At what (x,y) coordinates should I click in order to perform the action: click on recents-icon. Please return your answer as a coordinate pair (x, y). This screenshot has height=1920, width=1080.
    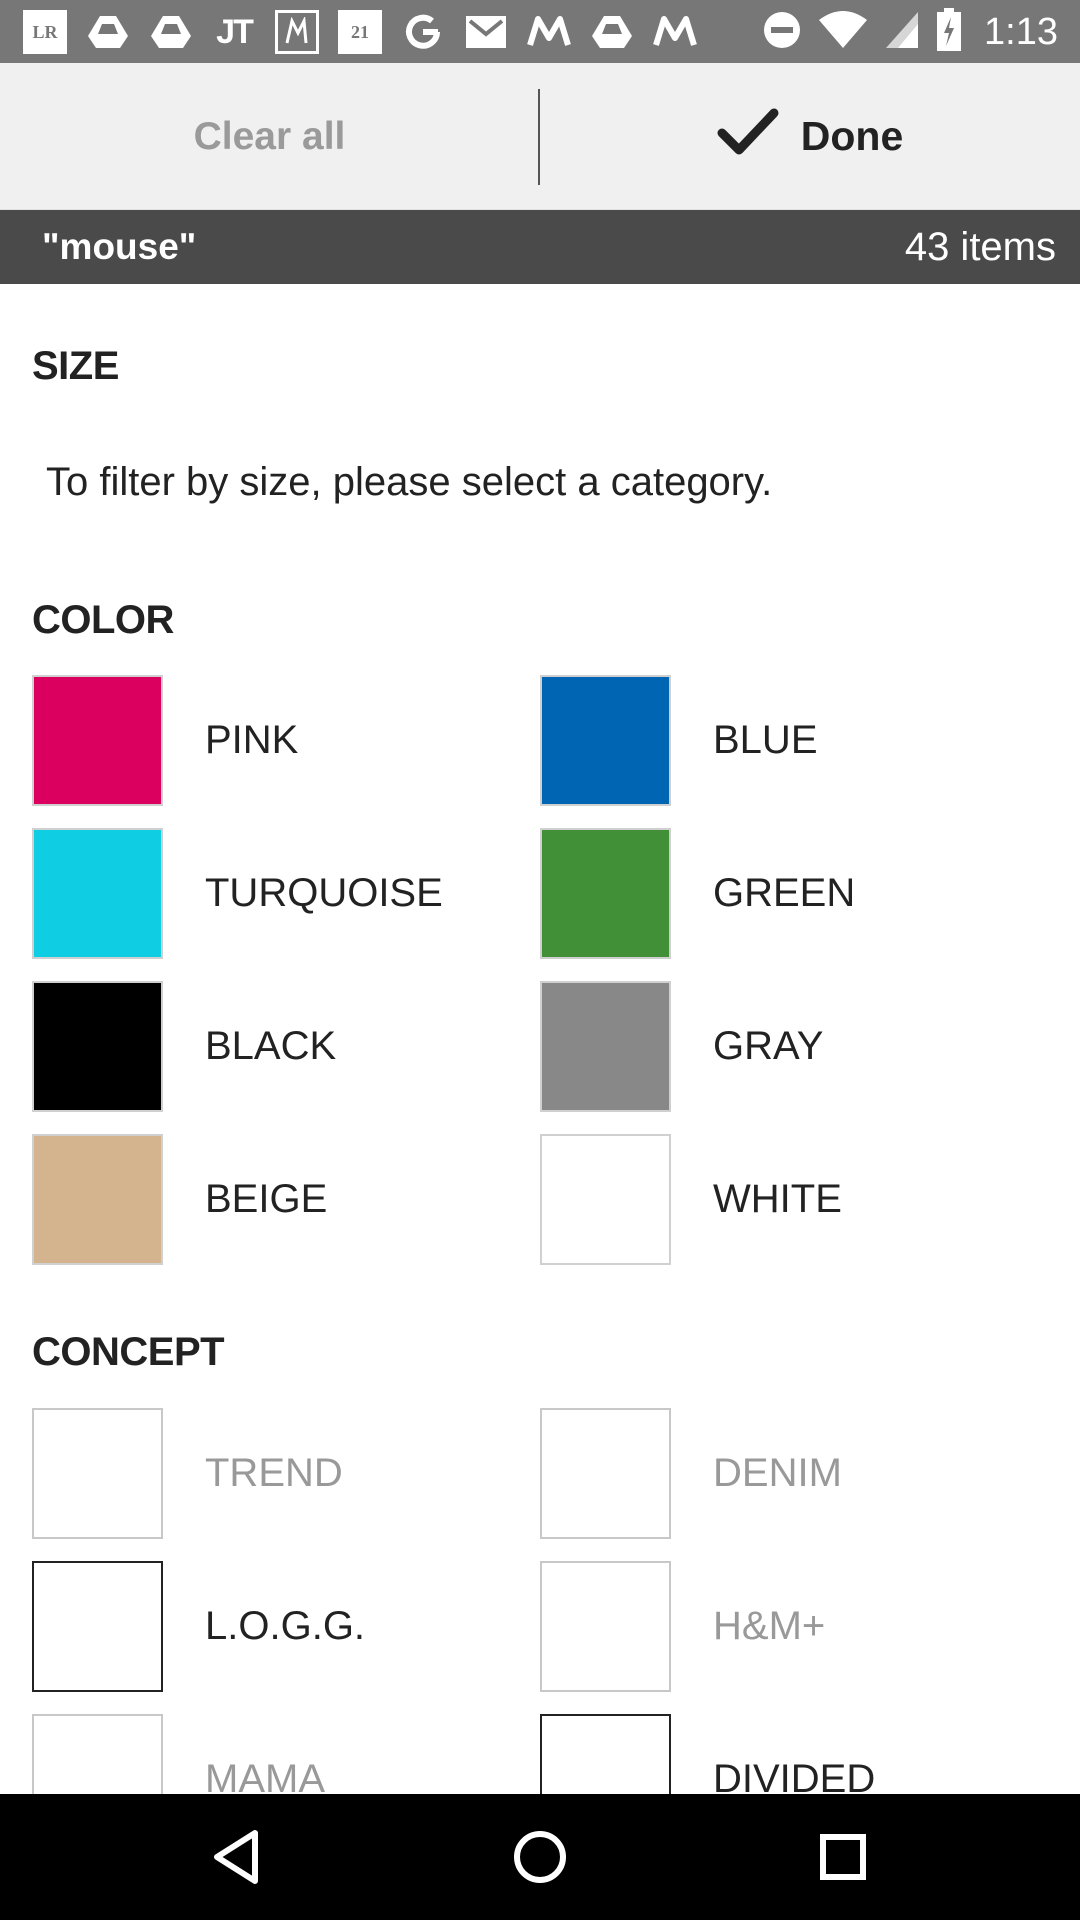
    Looking at the image, I should click on (843, 1857).